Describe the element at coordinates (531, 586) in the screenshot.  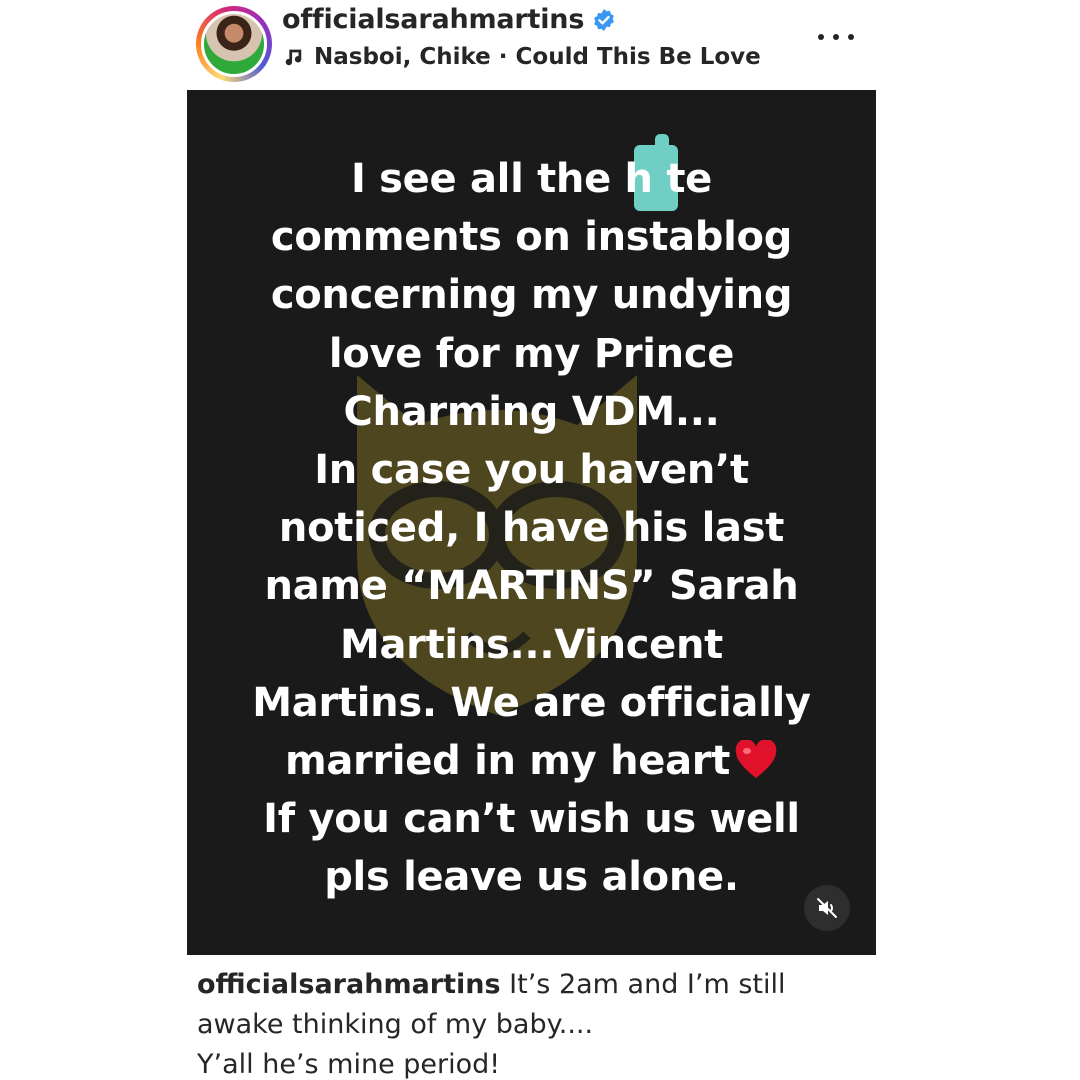
I see `story-line: name “MARTINS” Sarah` at that location.